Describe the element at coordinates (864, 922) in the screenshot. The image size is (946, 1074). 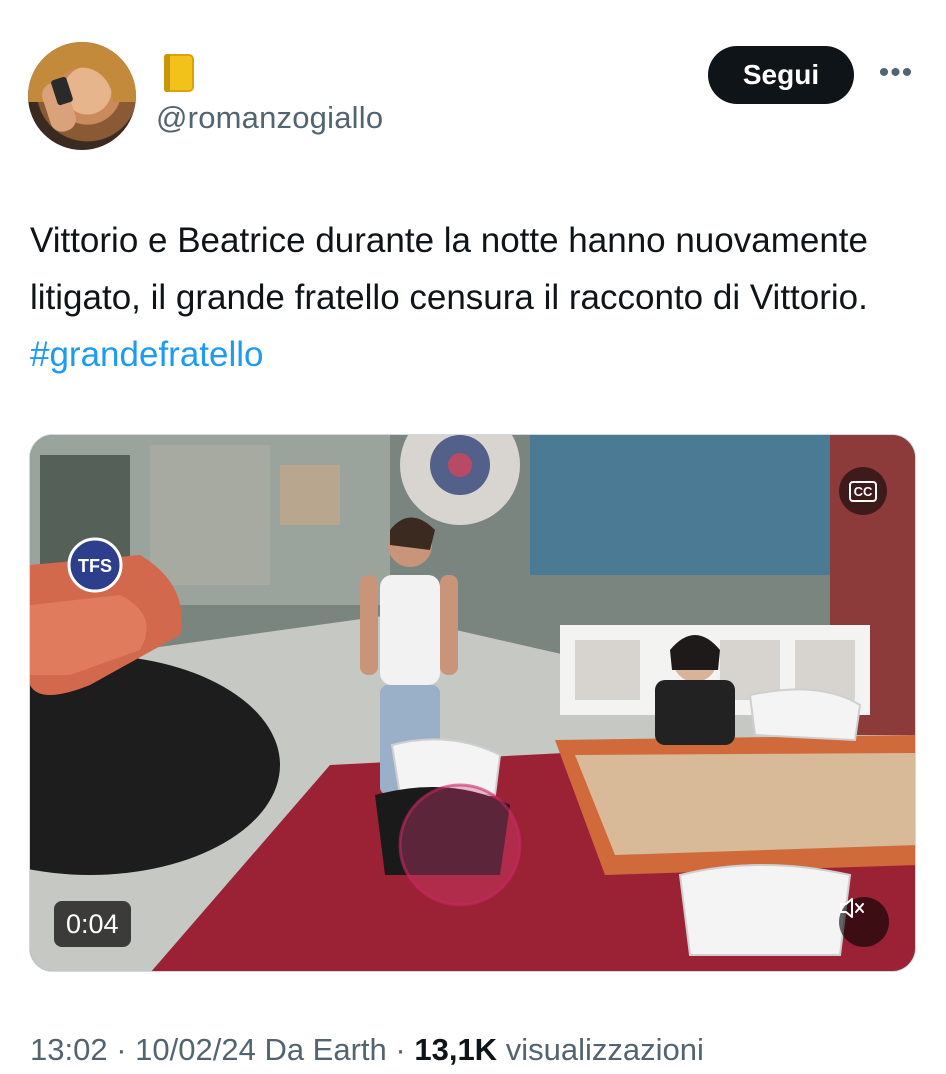
I see `speaker-muted-icon` at that location.